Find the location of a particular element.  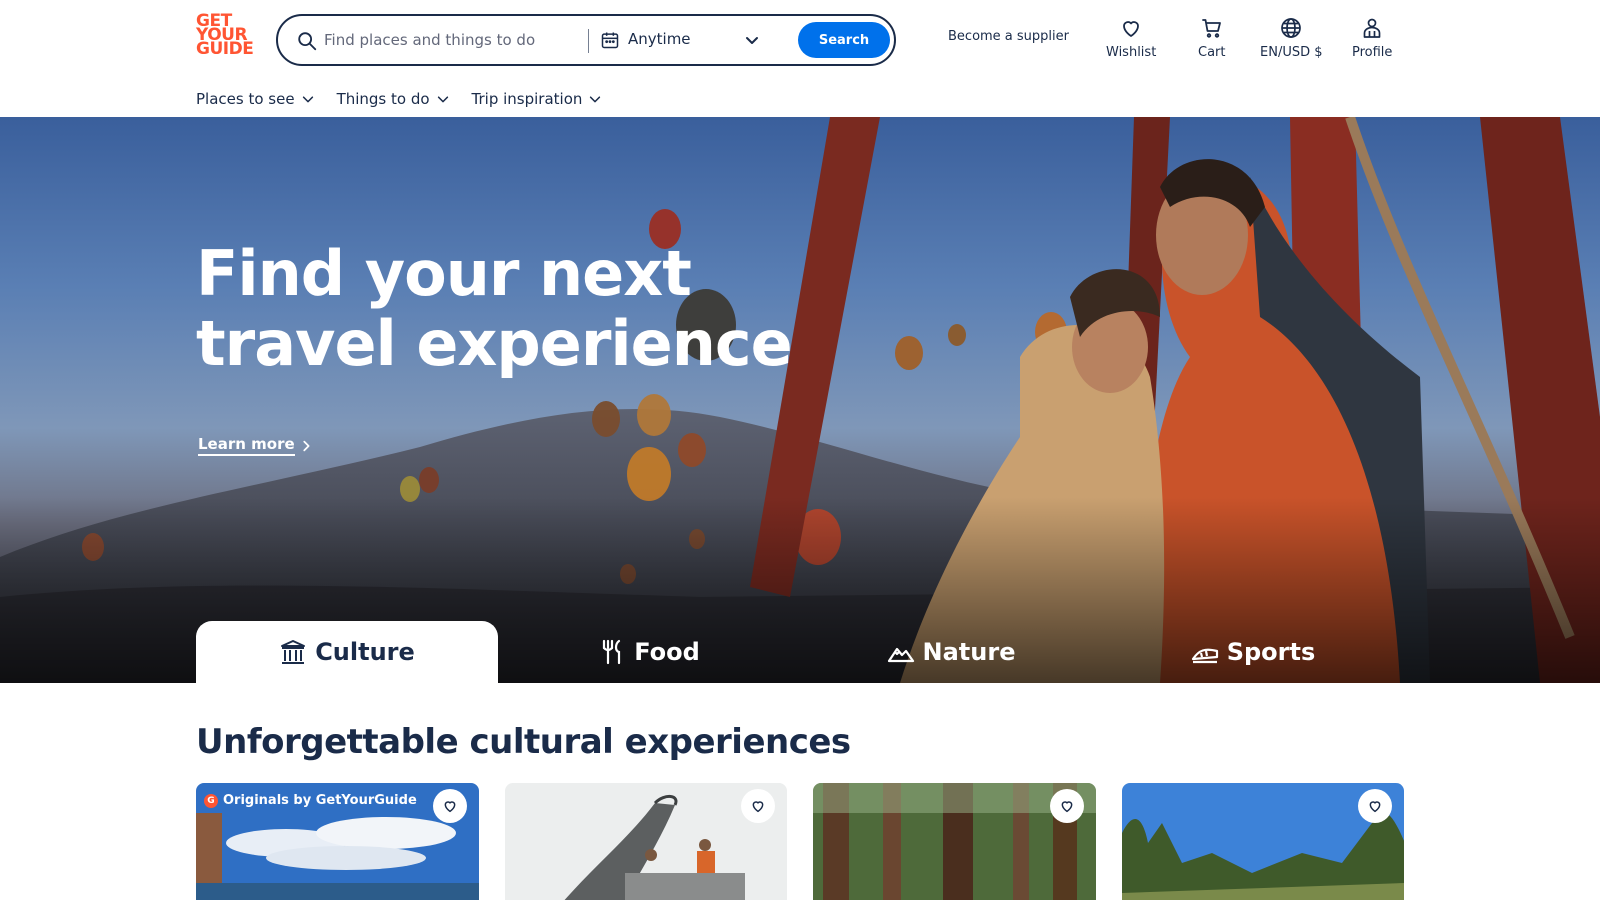

chevron-right-icon is located at coordinates (306, 445).